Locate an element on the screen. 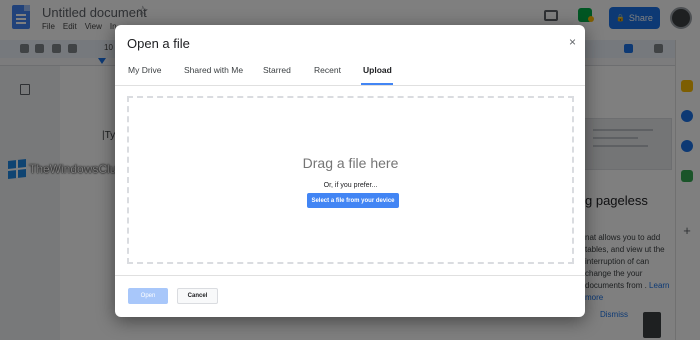  tab-starred: Starred is located at coordinates (277, 70).